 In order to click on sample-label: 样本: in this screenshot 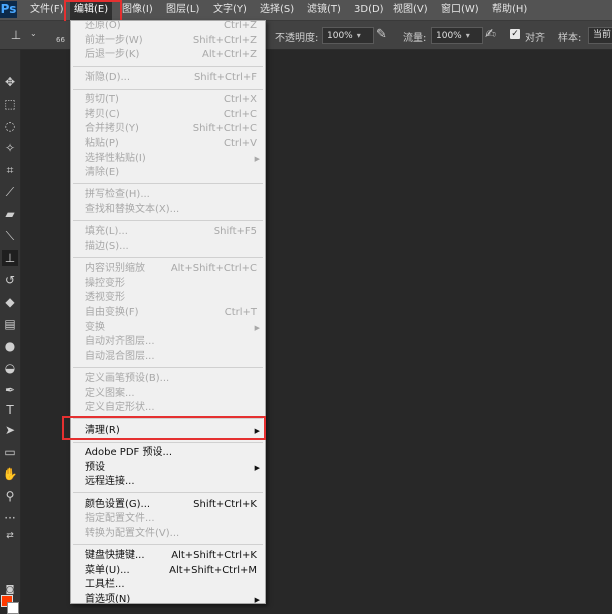, I will do `click(570, 38)`.